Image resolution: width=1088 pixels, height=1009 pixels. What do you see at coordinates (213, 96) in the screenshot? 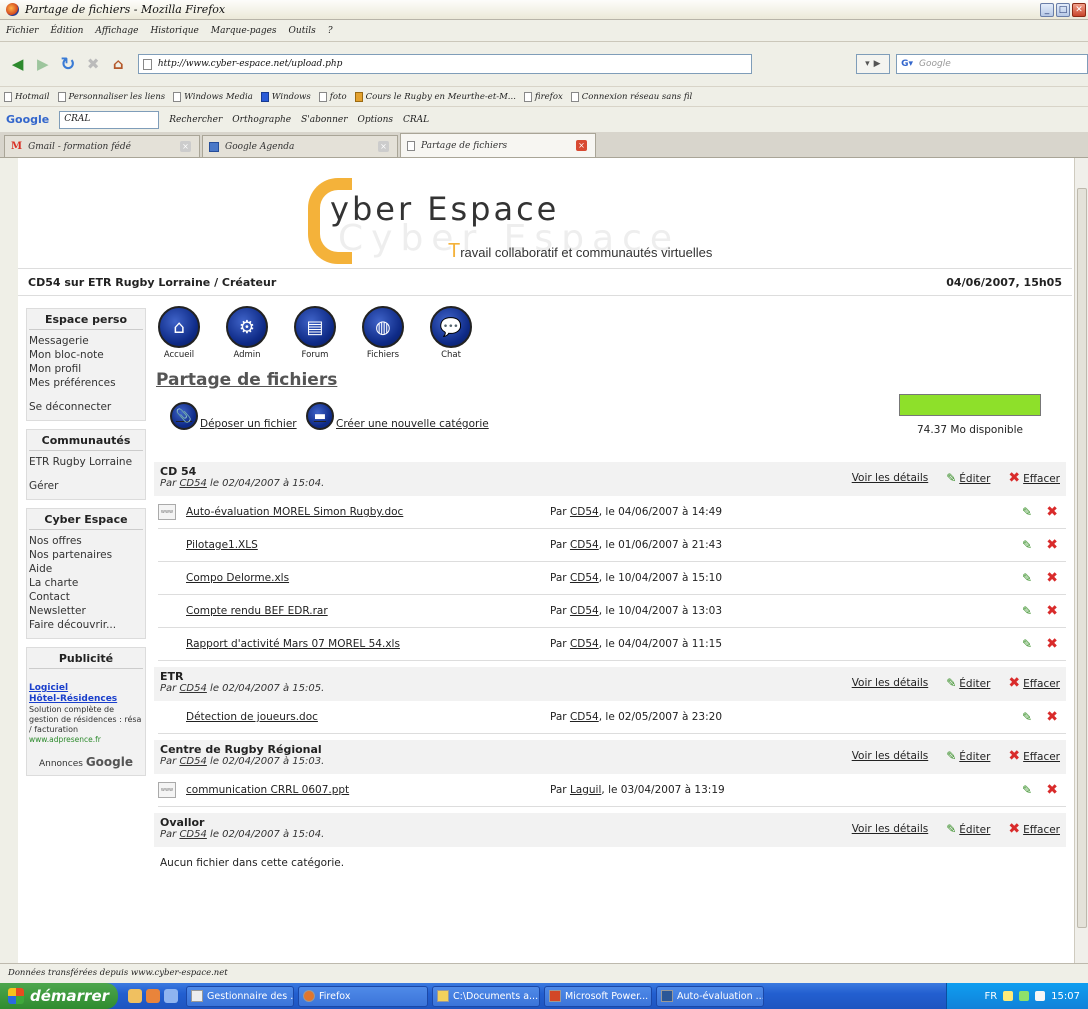
I see `bookmark-item: Windows Media` at bounding box center [213, 96].